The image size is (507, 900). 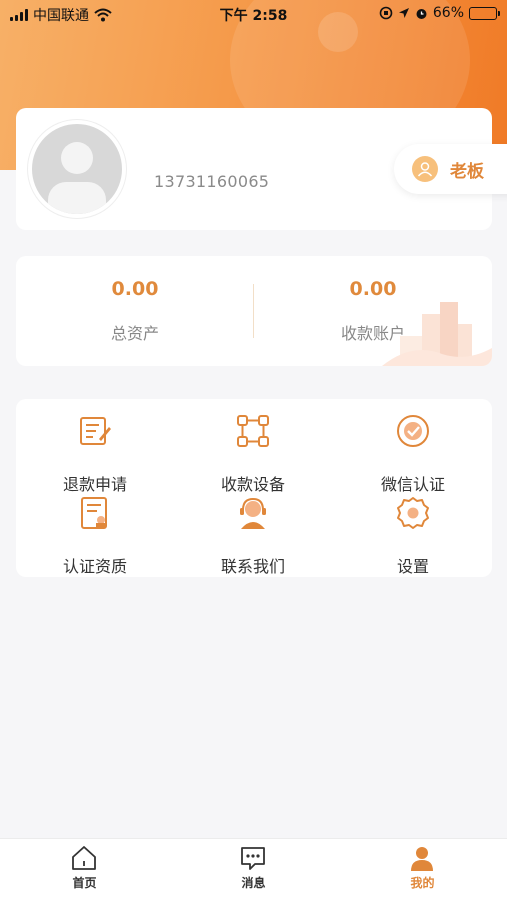 I want to click on tab-messages: 消息, so click(x=253, y=869).